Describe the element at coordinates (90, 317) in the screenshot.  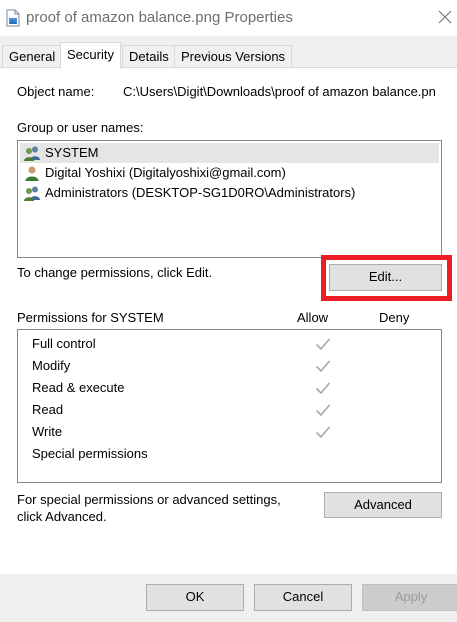
I see `permissions-header: Permissions for SYSTEM` at that location.